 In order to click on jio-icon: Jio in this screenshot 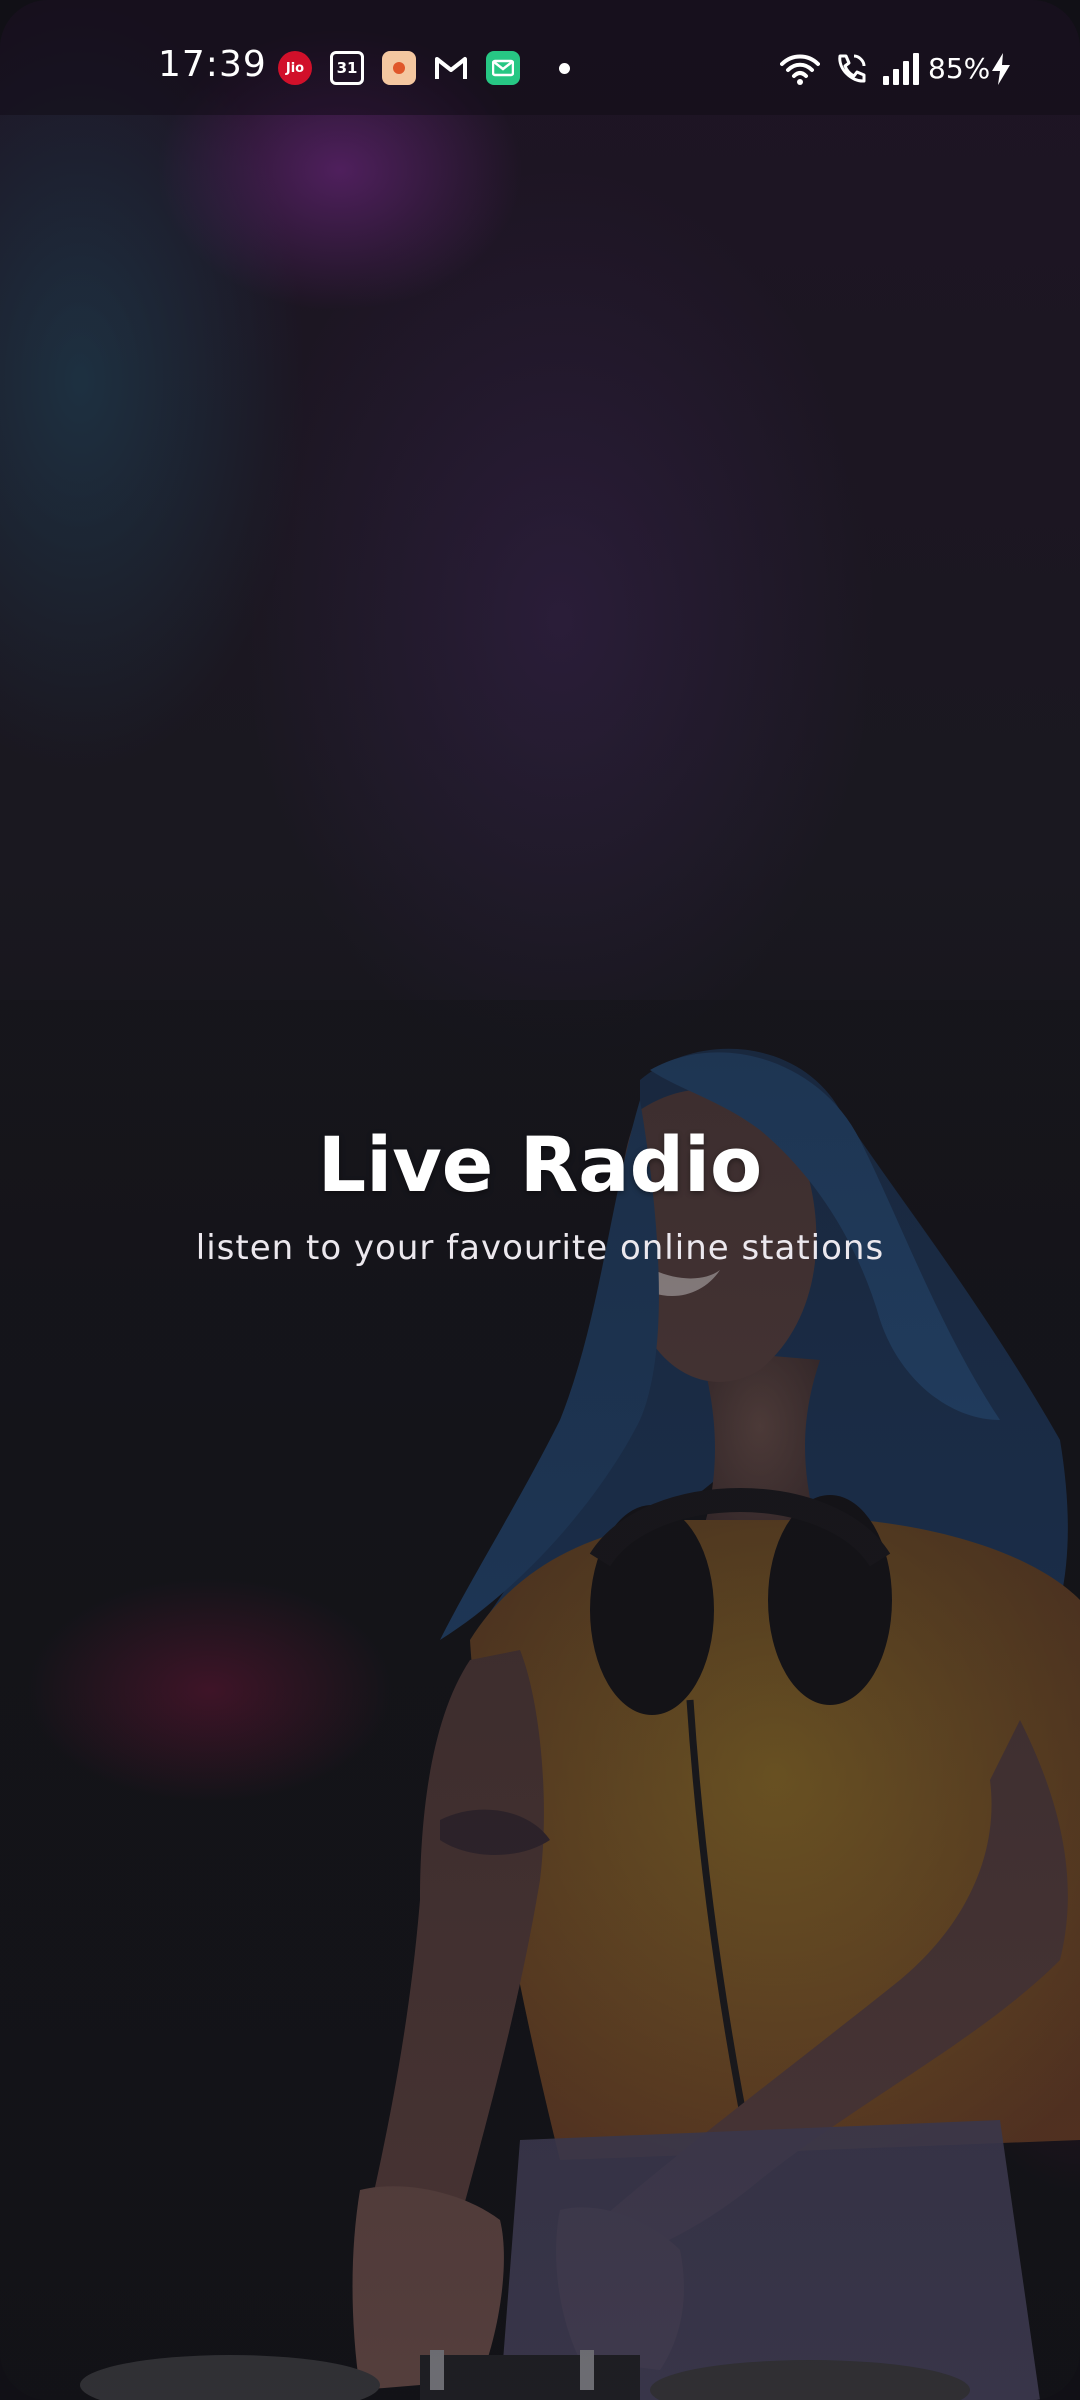, I will do `click(295, 68)`.